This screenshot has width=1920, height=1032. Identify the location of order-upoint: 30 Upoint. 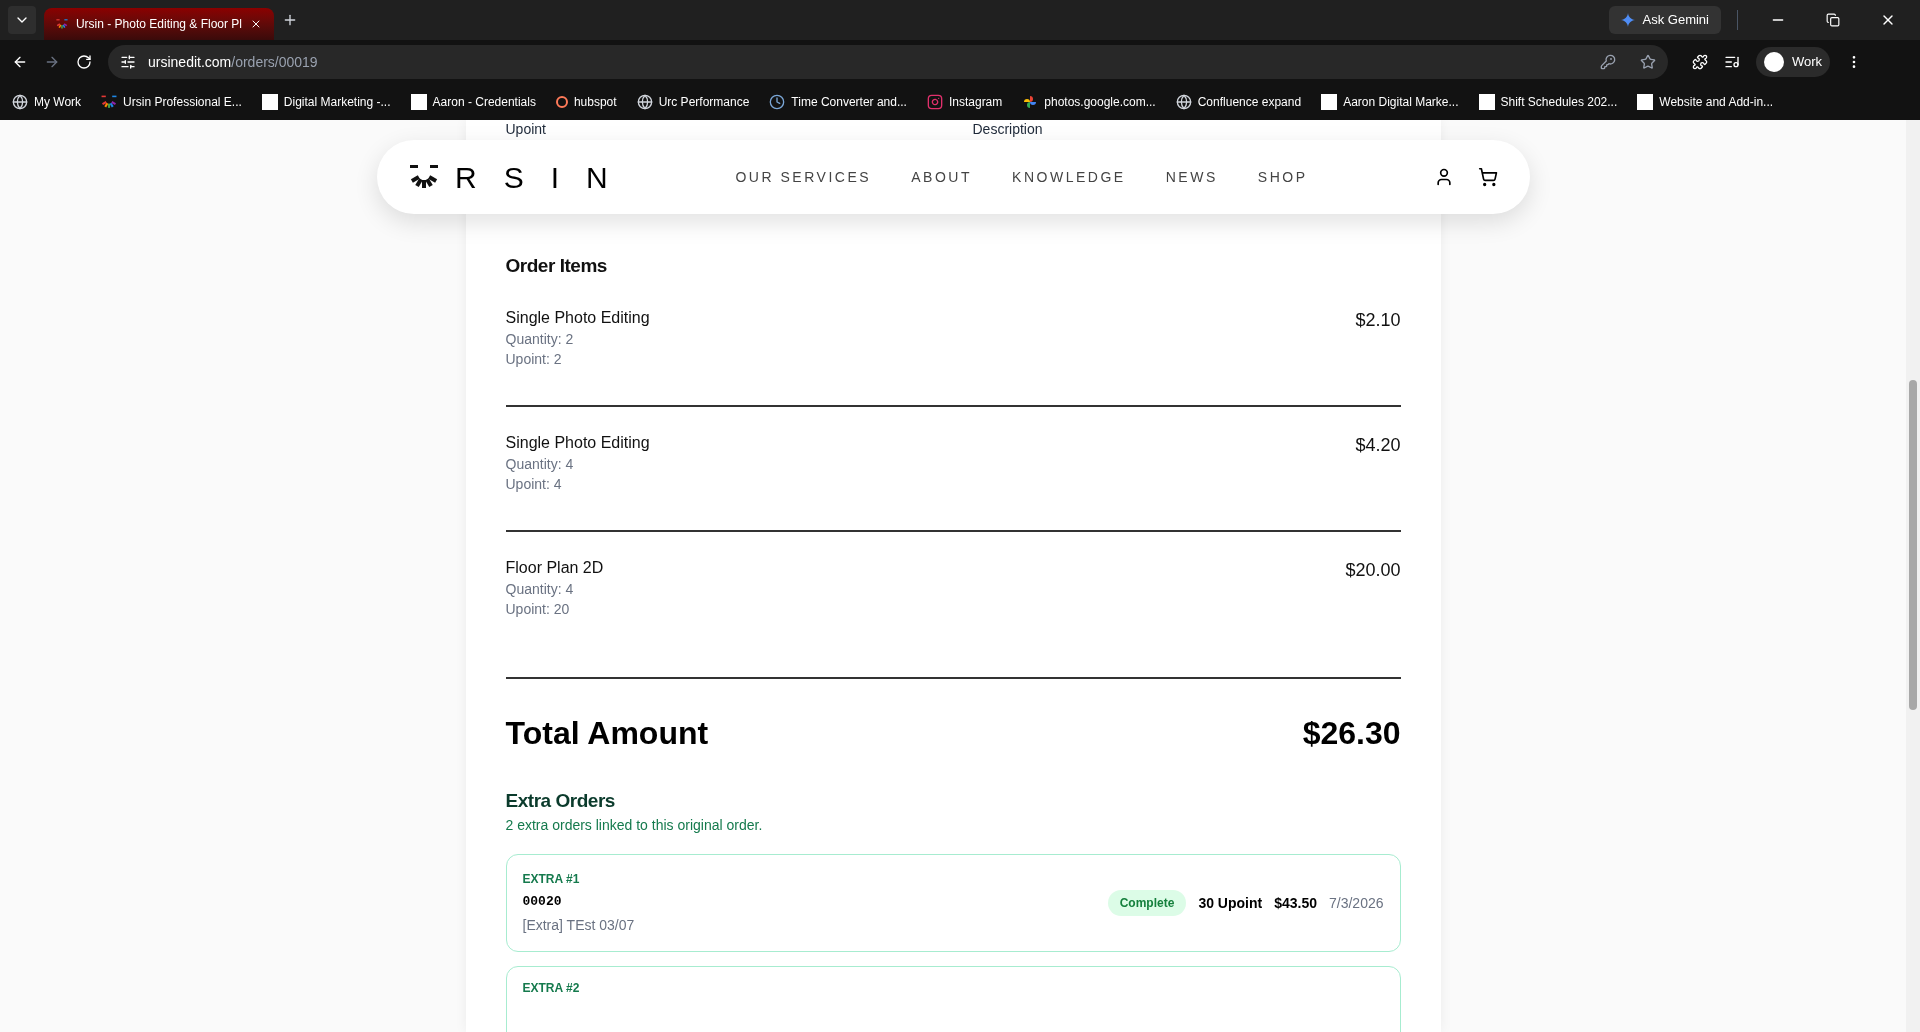
(1230, 903).